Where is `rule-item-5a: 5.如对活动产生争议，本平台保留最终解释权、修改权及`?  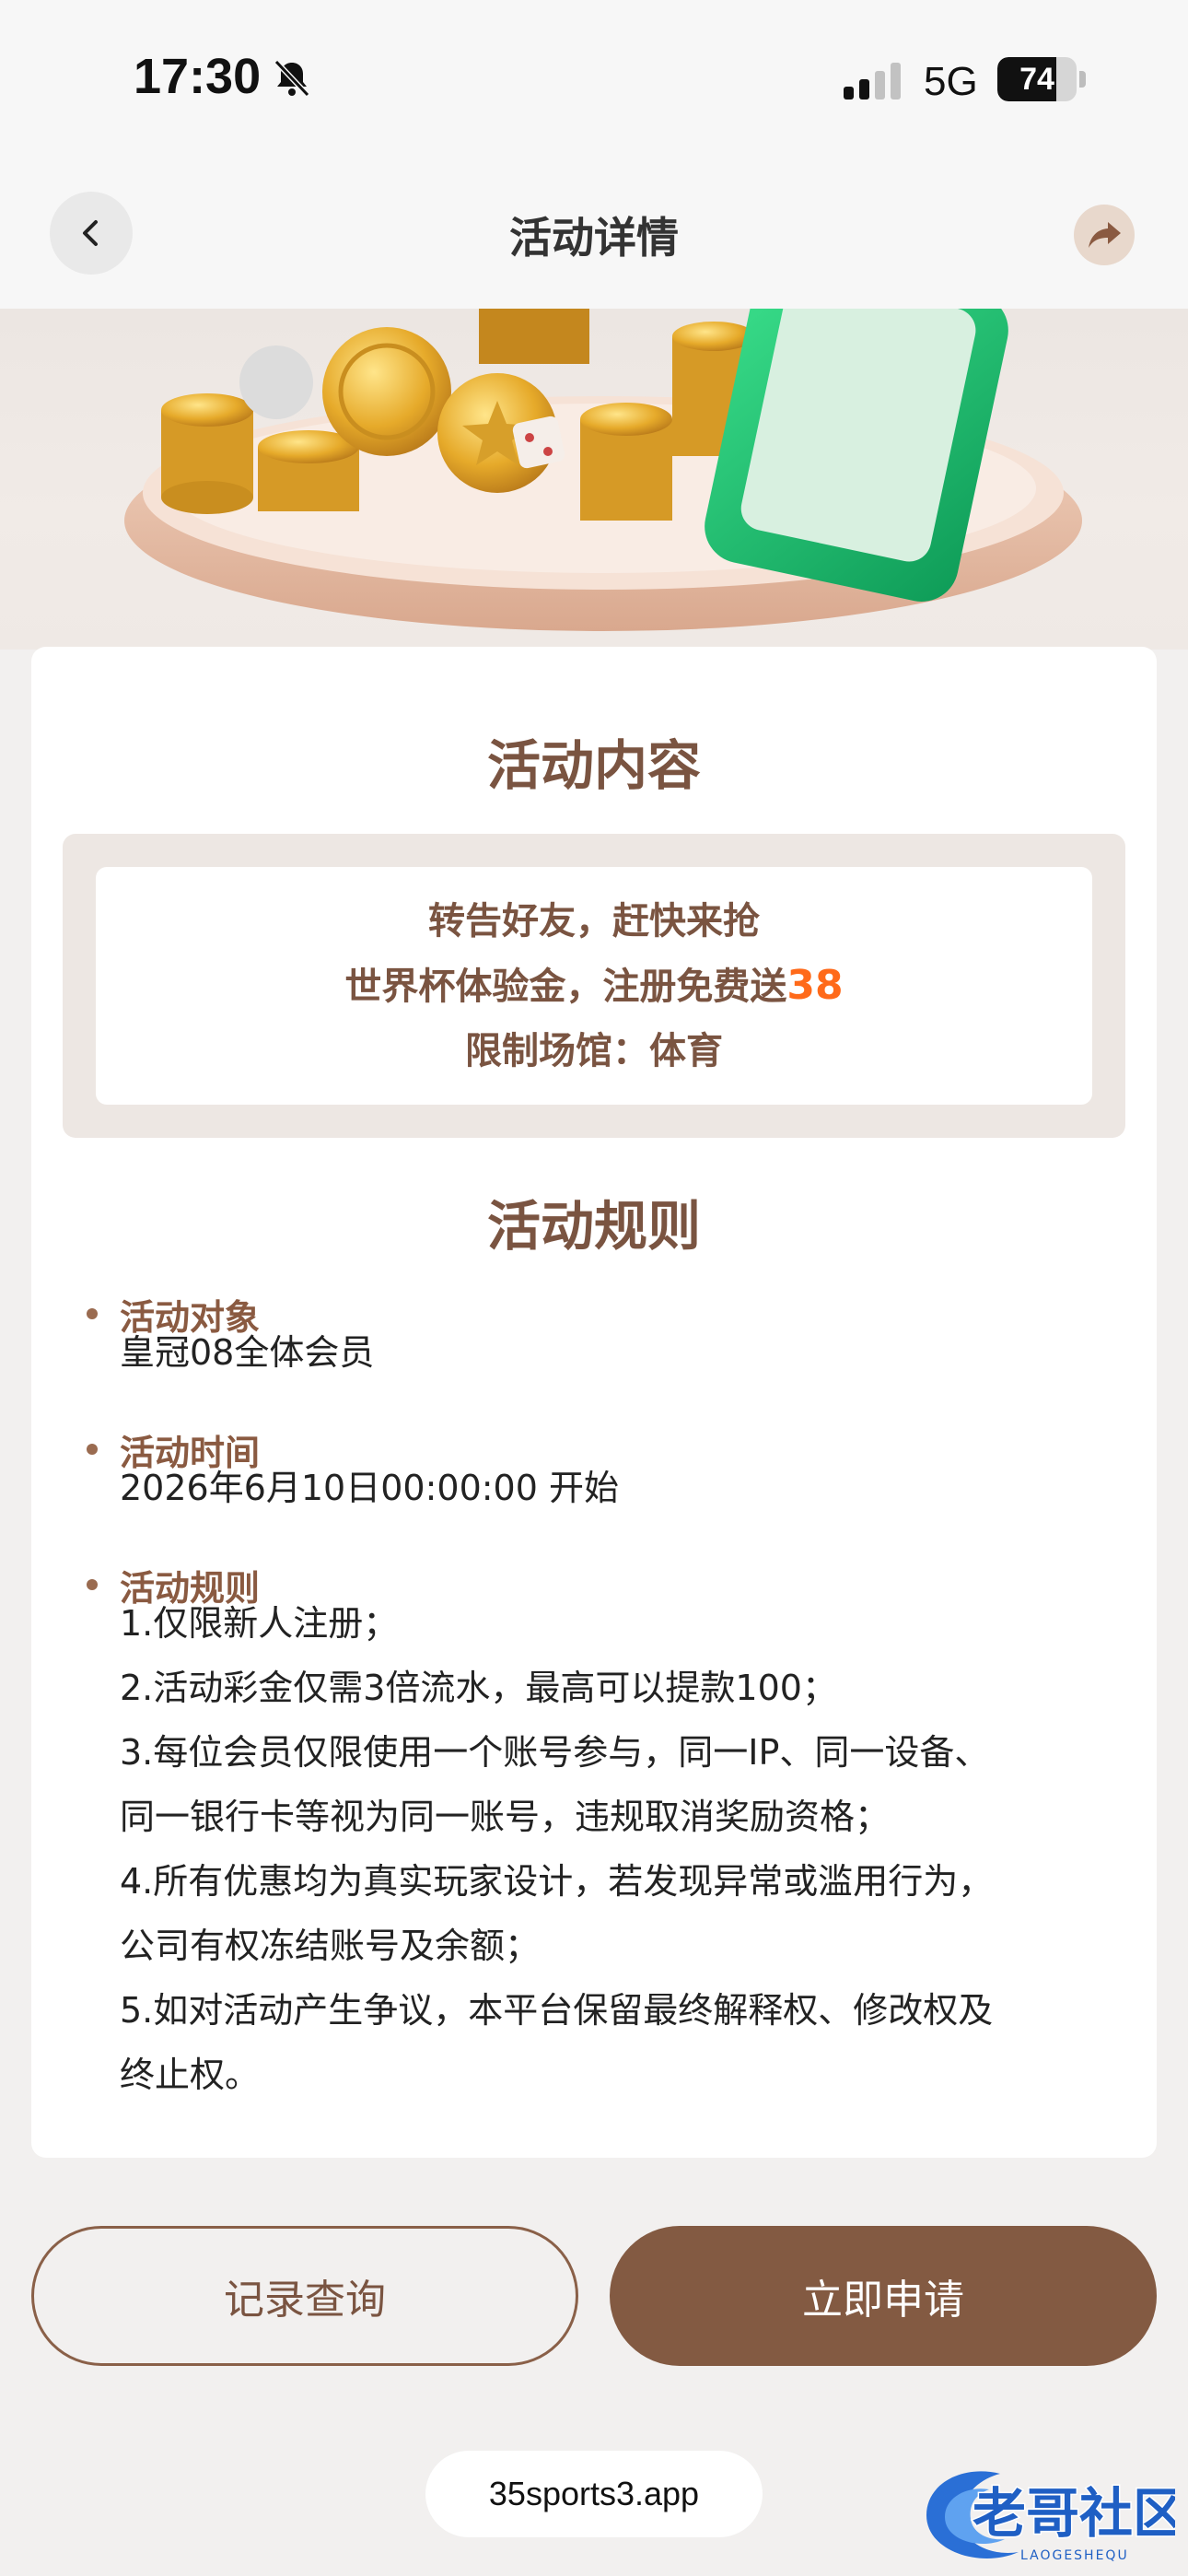
rule-item-5a: 5.如对活动产生争议，本平台保留最终解释权、修改权及 is located at coordinates (557, 2010).